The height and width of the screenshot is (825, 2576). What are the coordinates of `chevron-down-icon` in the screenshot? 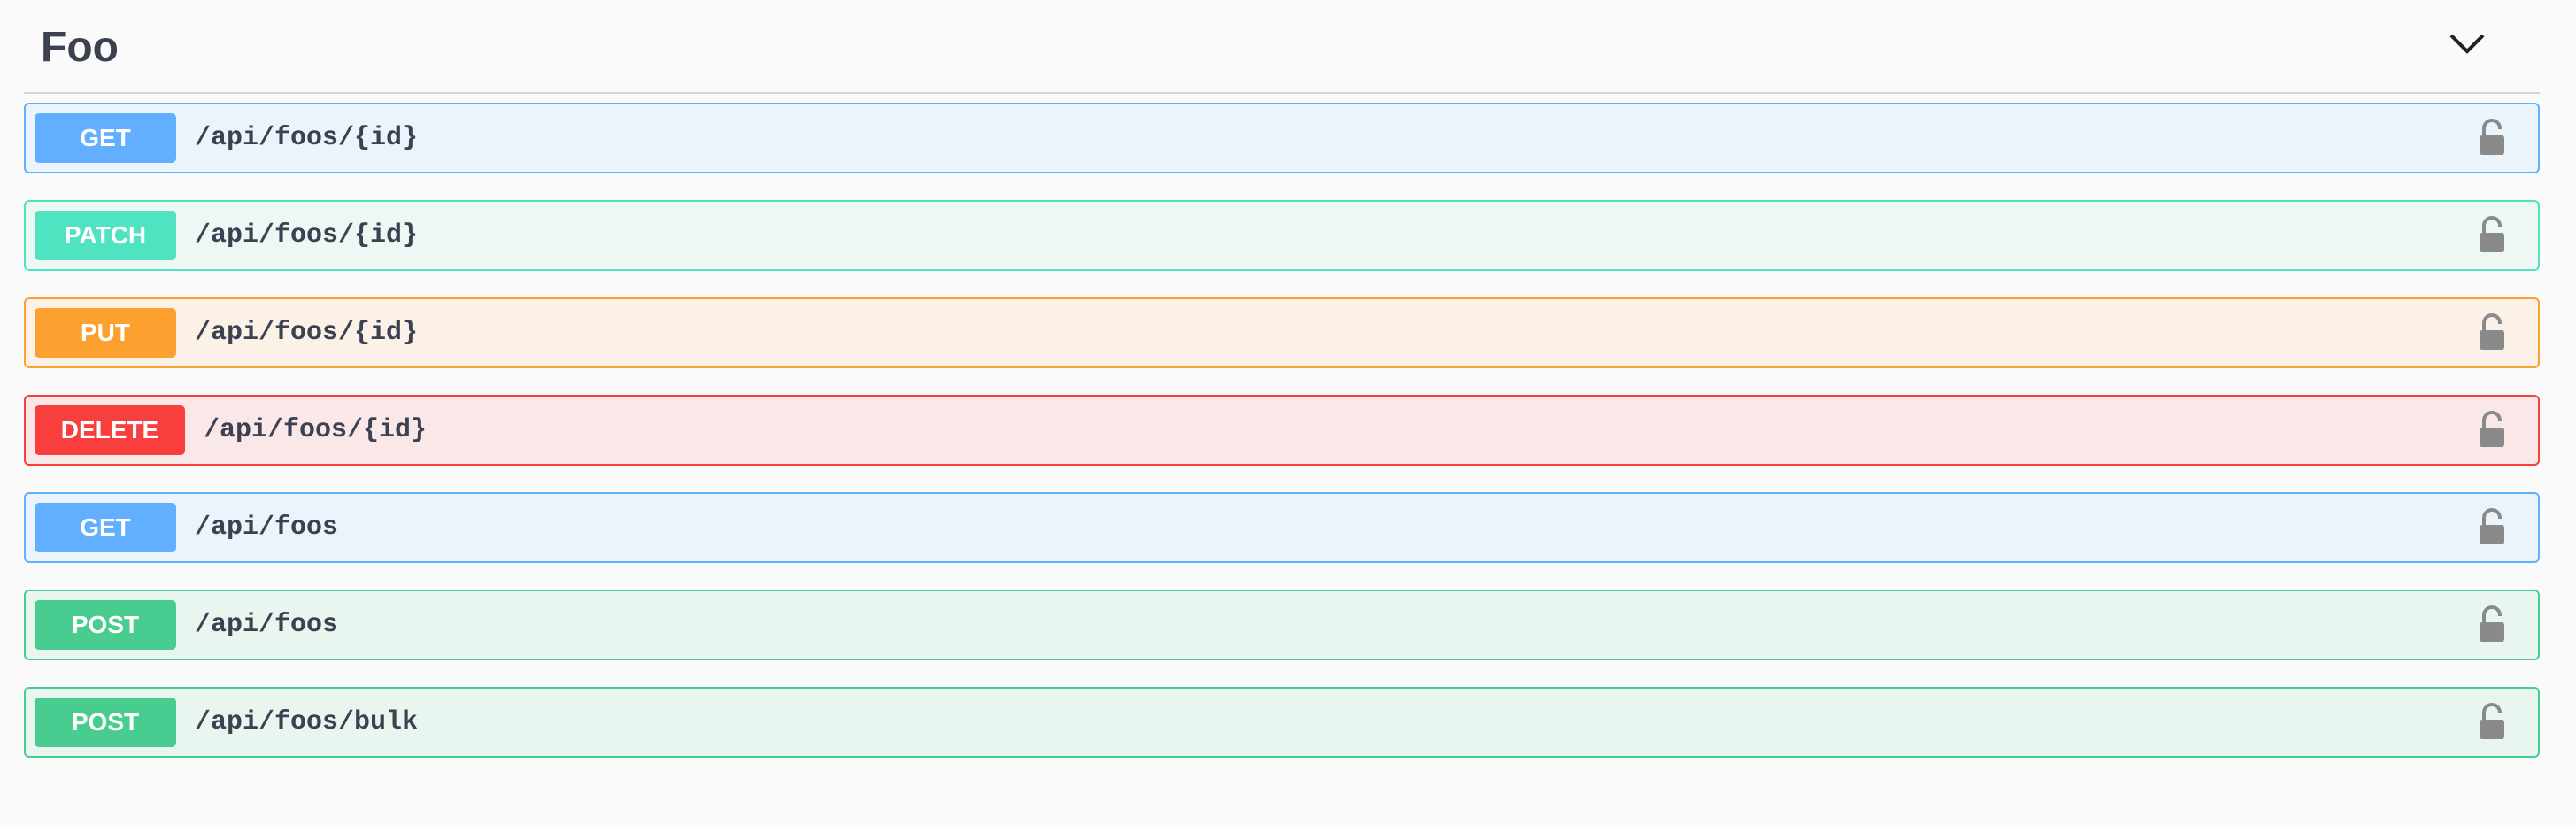 It's located at (2467, 44).